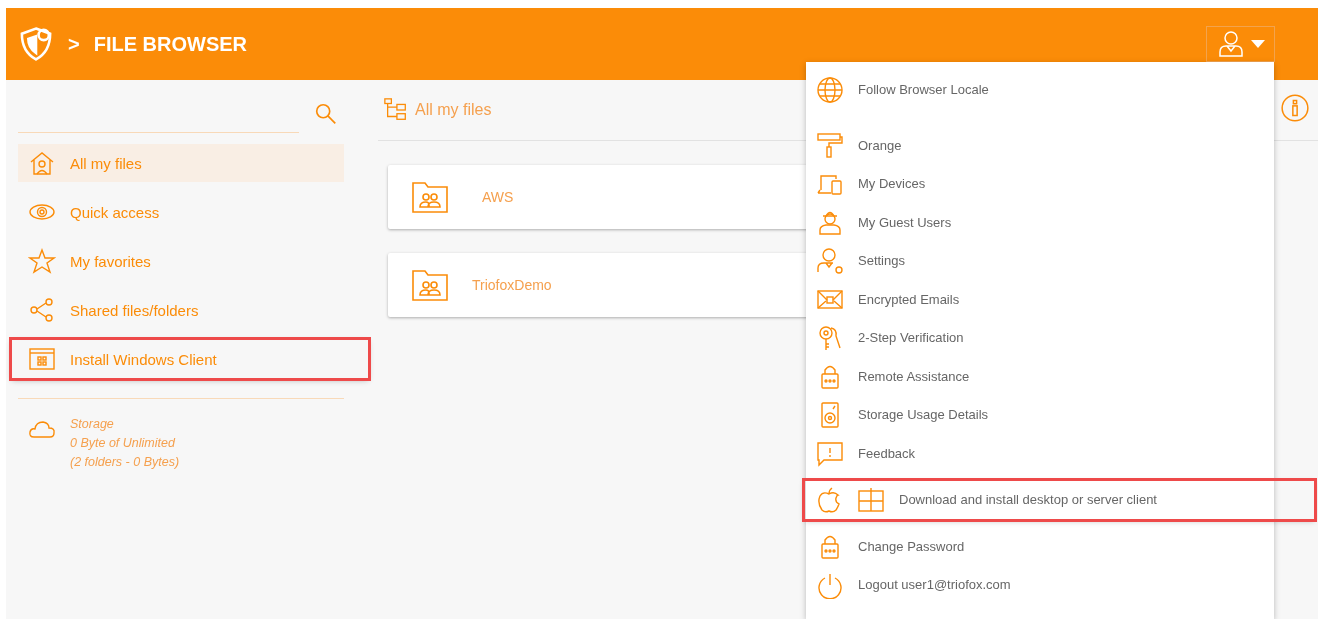 This screenshot has width=1318, height=619. What do you see at coordinates (1059, 499) in the screenshot?
I see `menu-item: Download and install desktop or server client` at bounding box center [1059, 499].